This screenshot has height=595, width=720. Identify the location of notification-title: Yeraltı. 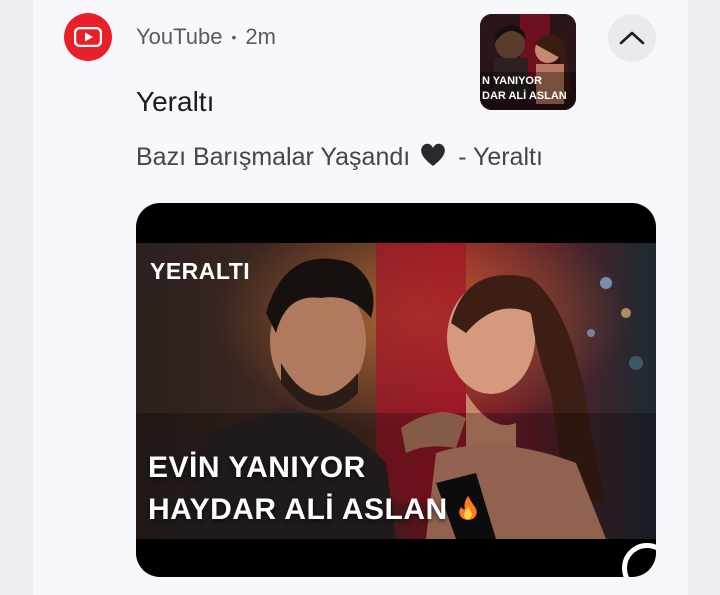
(175, 101).